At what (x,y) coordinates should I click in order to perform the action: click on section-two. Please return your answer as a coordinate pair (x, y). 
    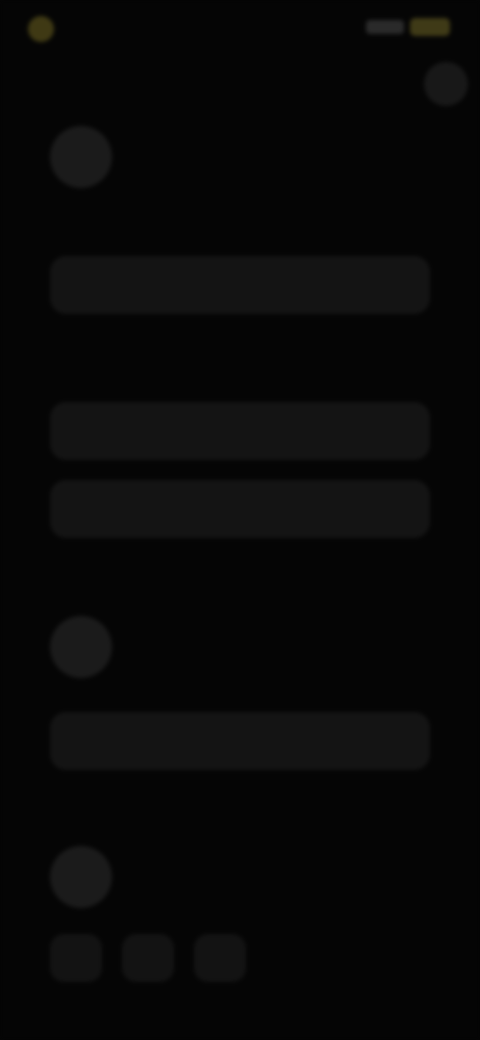
    Looking at the image, I should click on (240, 696).